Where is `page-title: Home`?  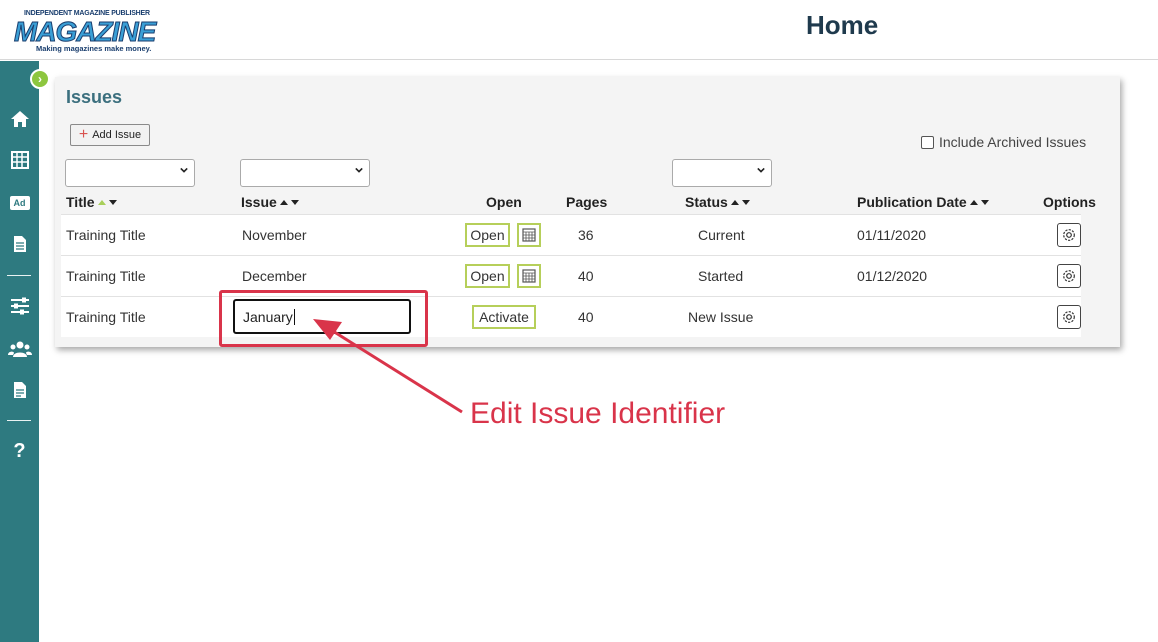 page-title: Home is located at coordinates (842, 25).